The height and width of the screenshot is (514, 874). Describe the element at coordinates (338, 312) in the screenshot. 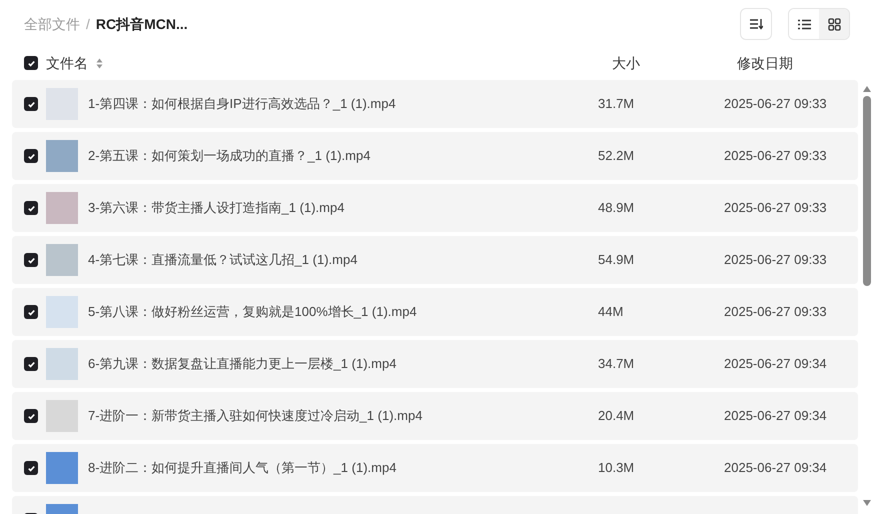

I see `file-name: 5-第八课：做好粉丝运营，复购就是100%增长_1 (1).mp4` at that location.